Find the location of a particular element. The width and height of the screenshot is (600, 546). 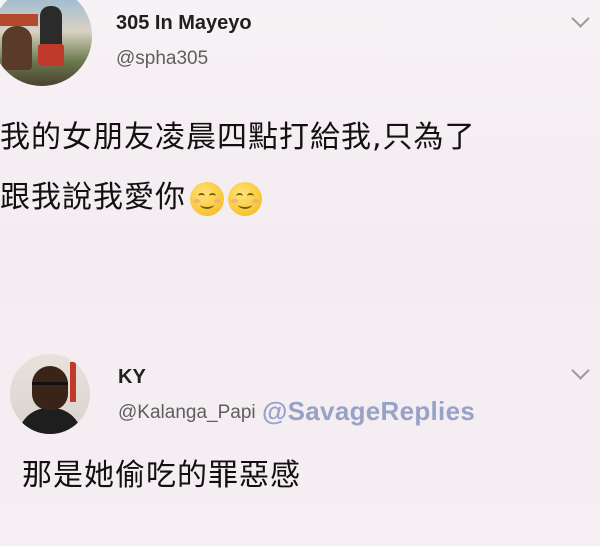

author-handle: @spha305 is located at coordinates (162, 59).